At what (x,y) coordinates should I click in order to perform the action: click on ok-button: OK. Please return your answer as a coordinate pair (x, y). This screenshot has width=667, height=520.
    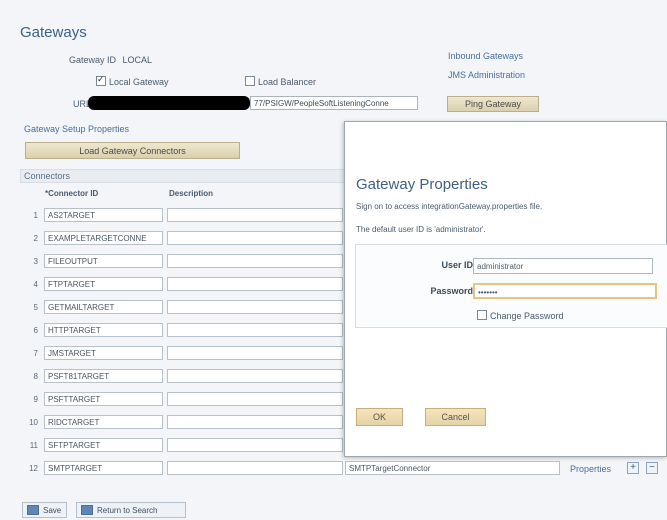
    Looking at the image, I should click on (379, 417).